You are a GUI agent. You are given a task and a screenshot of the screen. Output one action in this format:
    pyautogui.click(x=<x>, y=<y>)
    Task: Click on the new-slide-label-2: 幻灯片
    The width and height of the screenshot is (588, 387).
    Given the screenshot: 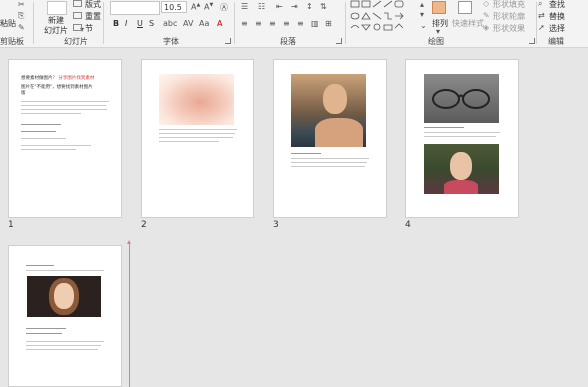 What is the action you would take?
    pyautogui.click(x=56, y=30)
    